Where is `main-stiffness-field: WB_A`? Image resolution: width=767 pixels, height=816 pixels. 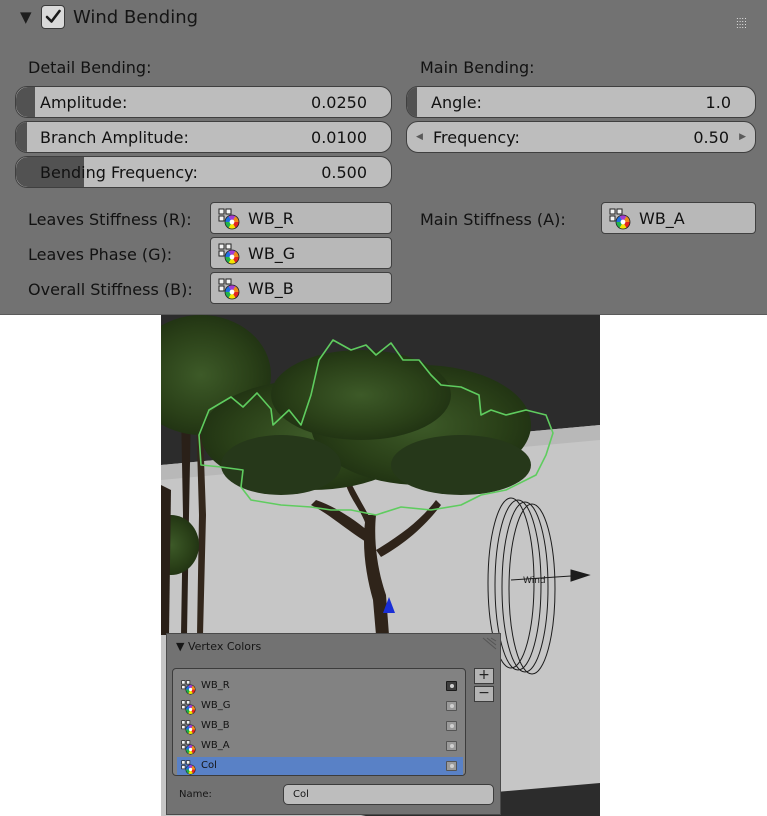 main-stiffness-field: WB_A is located at coordinates (678, 218).